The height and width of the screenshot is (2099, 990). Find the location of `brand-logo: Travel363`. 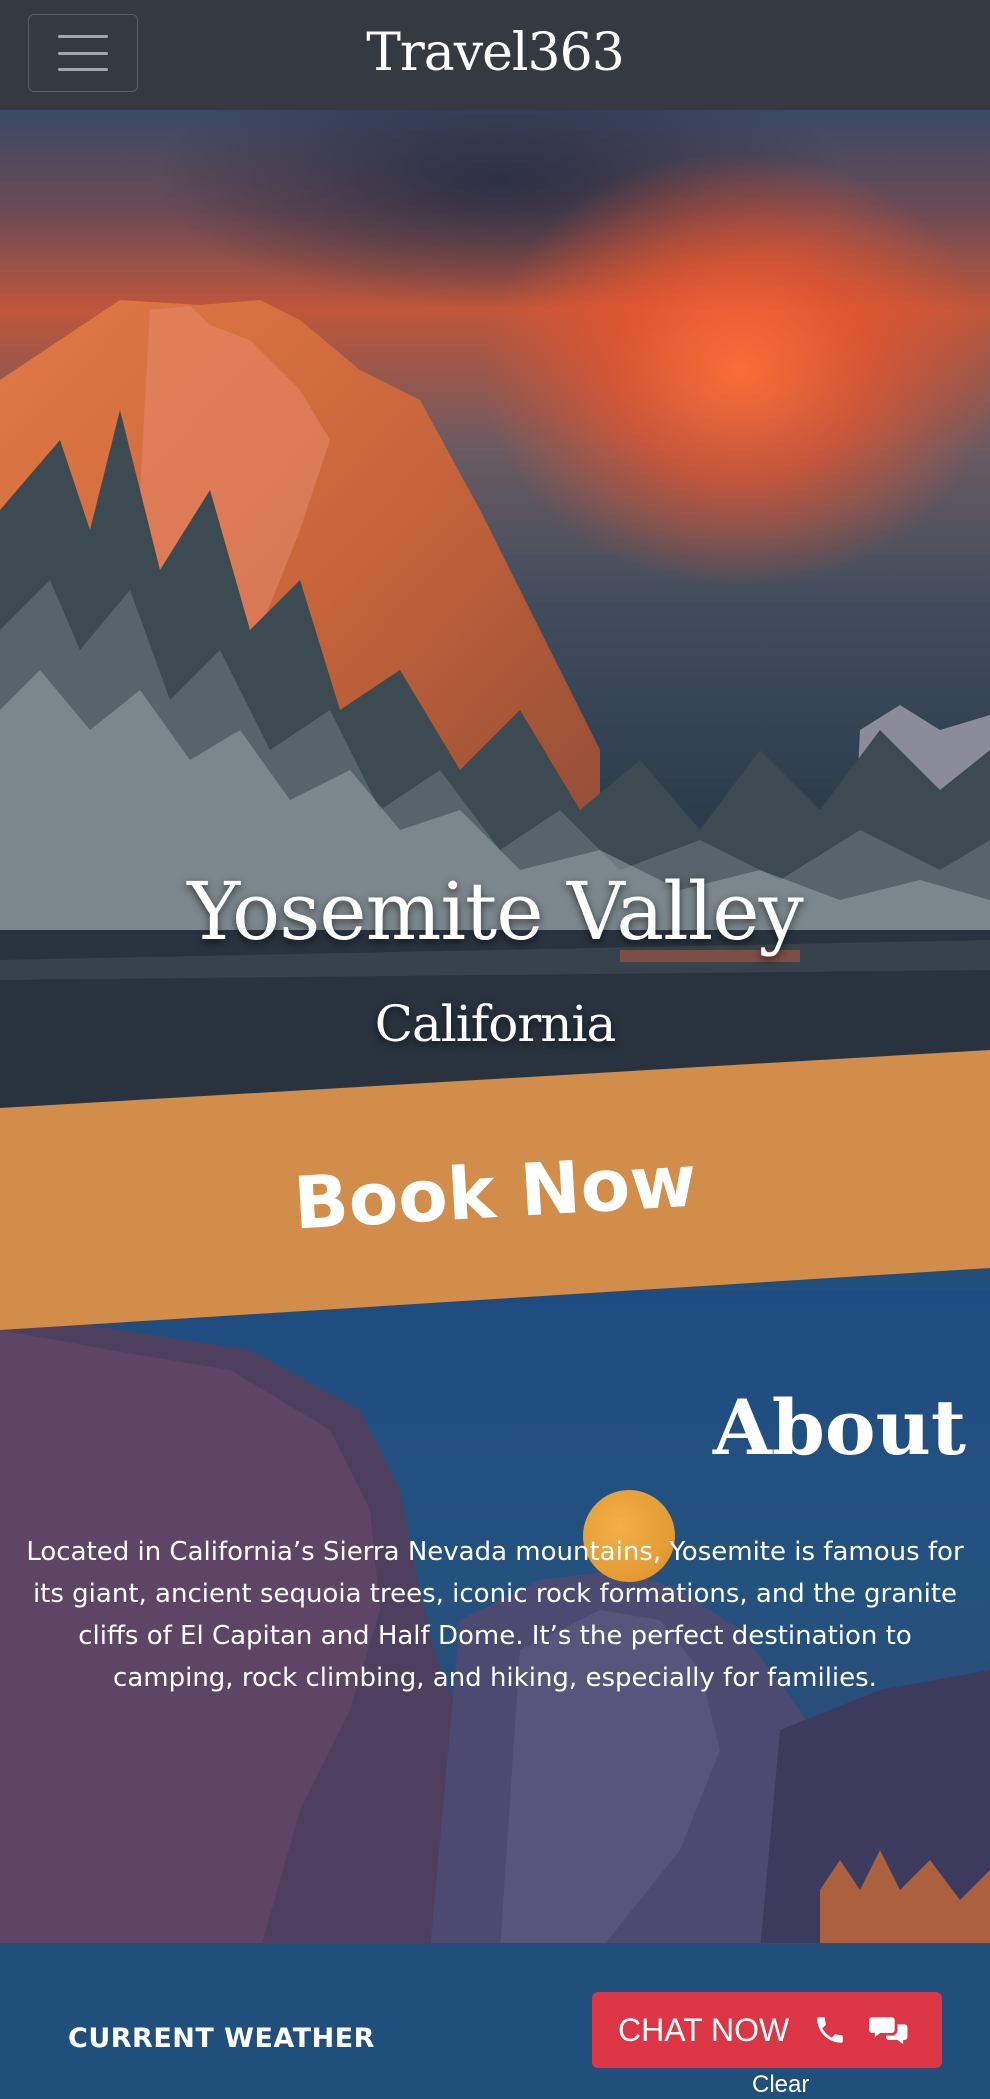

brand-logo: Travel363 is located at coordinates (495, 55).